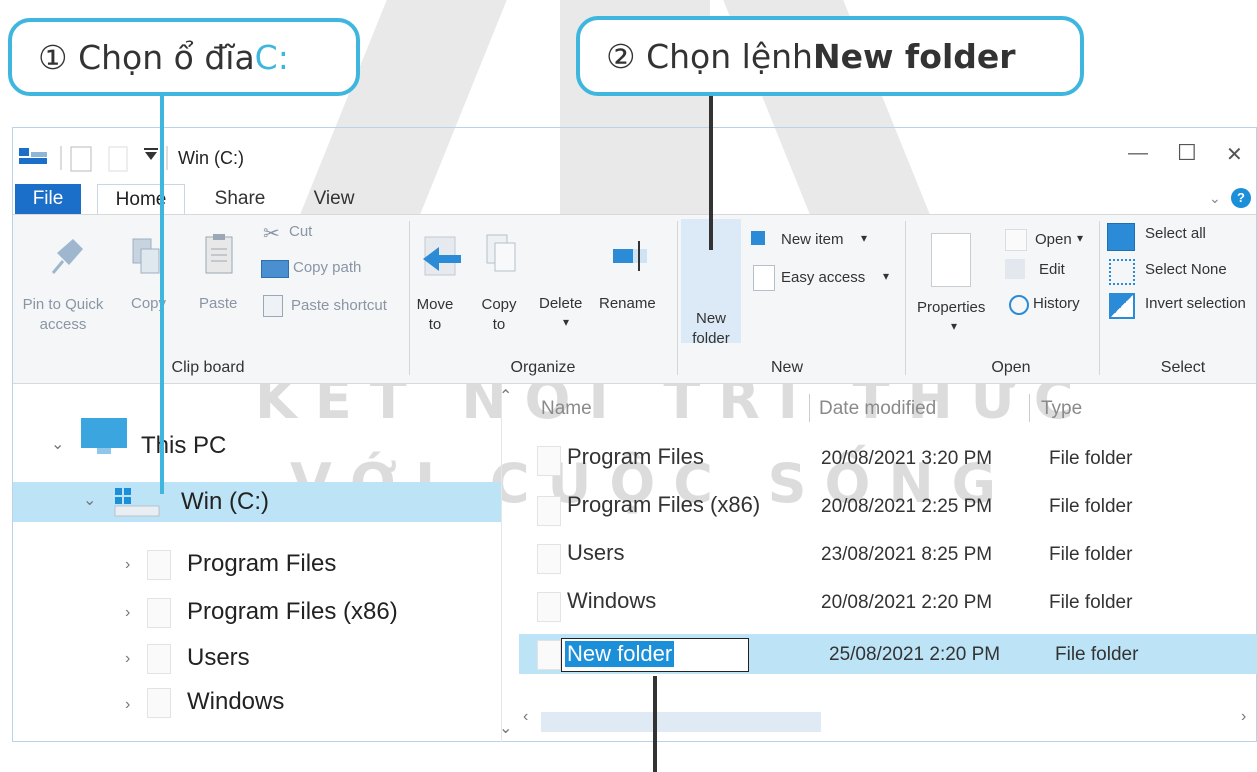 The image size is (1257, 772). Describe the element at coordinates (914, 56) in the screenshot. I see `step-2-command: New folder` at that location.